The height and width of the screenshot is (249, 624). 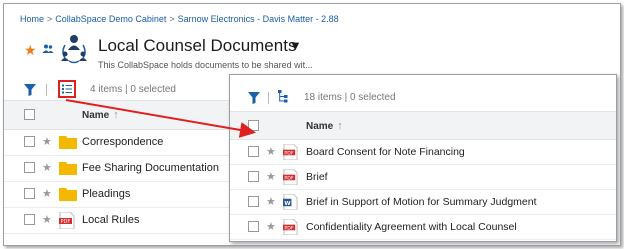 What do you see at coordinates (423, 125) in the screenshot?
I see `list-header: Name ↑` at bounding box center [423, 125].